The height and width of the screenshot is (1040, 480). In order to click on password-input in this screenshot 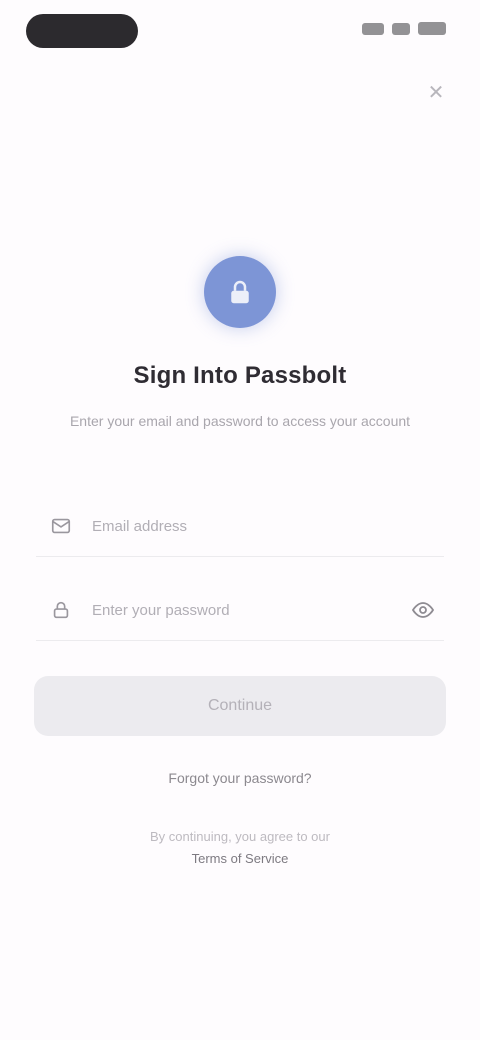, I will do `click(249, 610)`.